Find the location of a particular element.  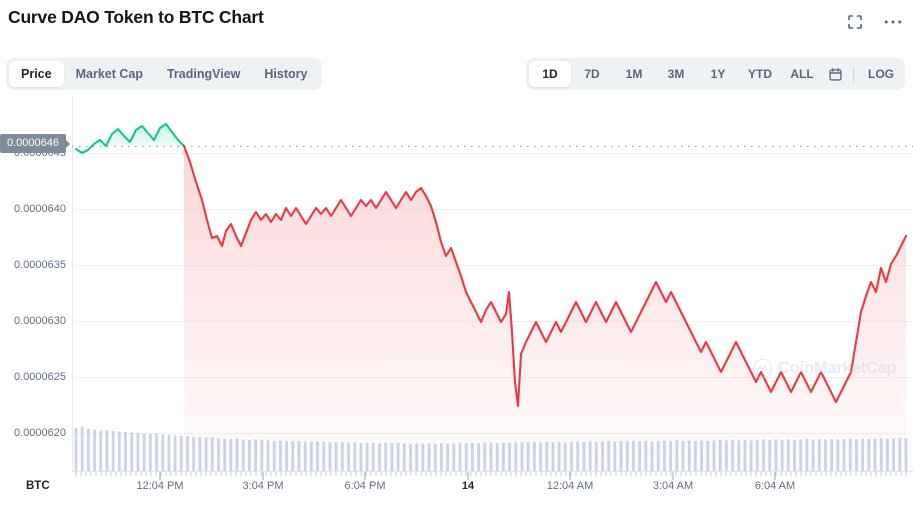

tab-price: Price is located at coordinates (36, 74).